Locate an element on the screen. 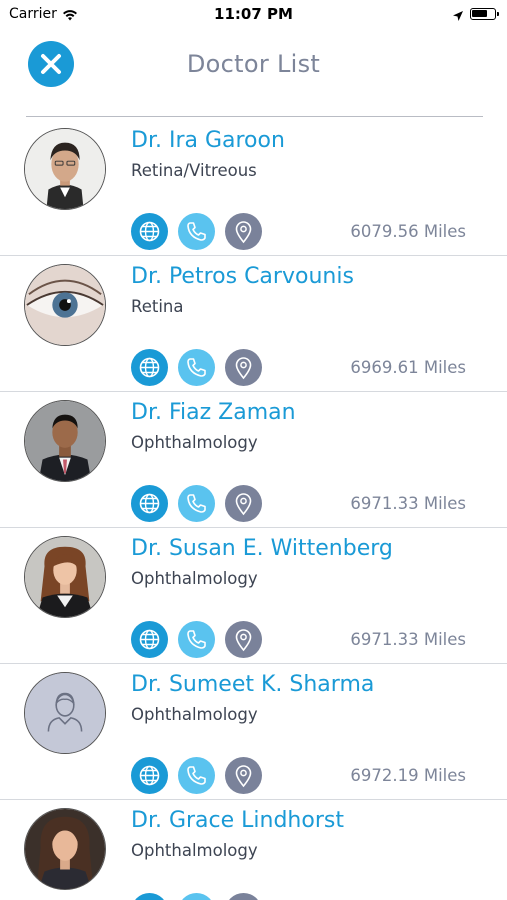 The width and height of the screenshot is (507, 900). doctor-name: Dr. Grace Lindhorst is located at coordinates (237, 820).